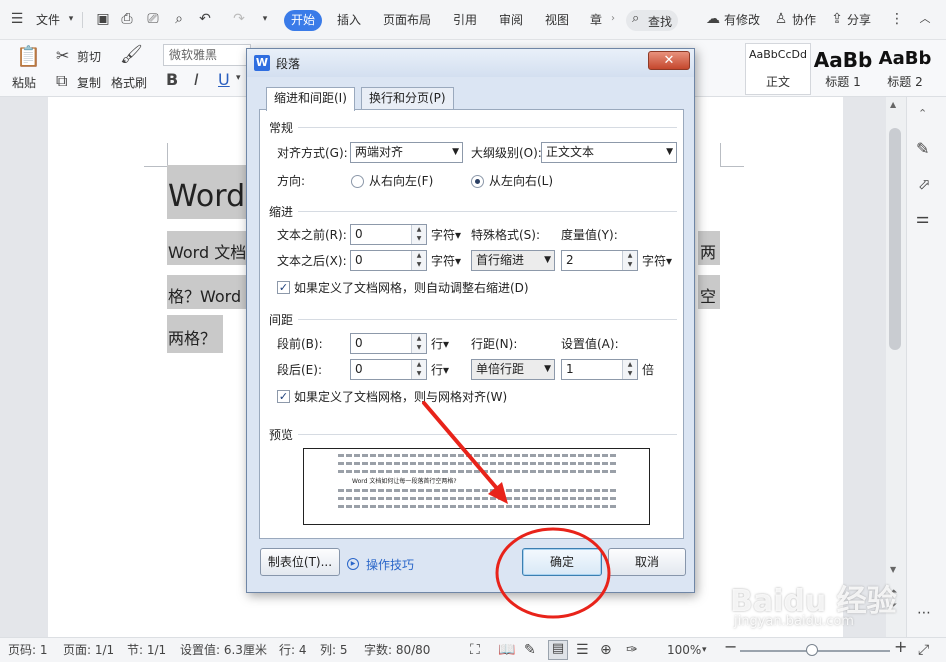 This screenshot has width=946, height=662. What do you see at coordinates (652, 20) in the screenshot?
I see `search-box: ⌕ 查找` at bounding box center [652, 20].